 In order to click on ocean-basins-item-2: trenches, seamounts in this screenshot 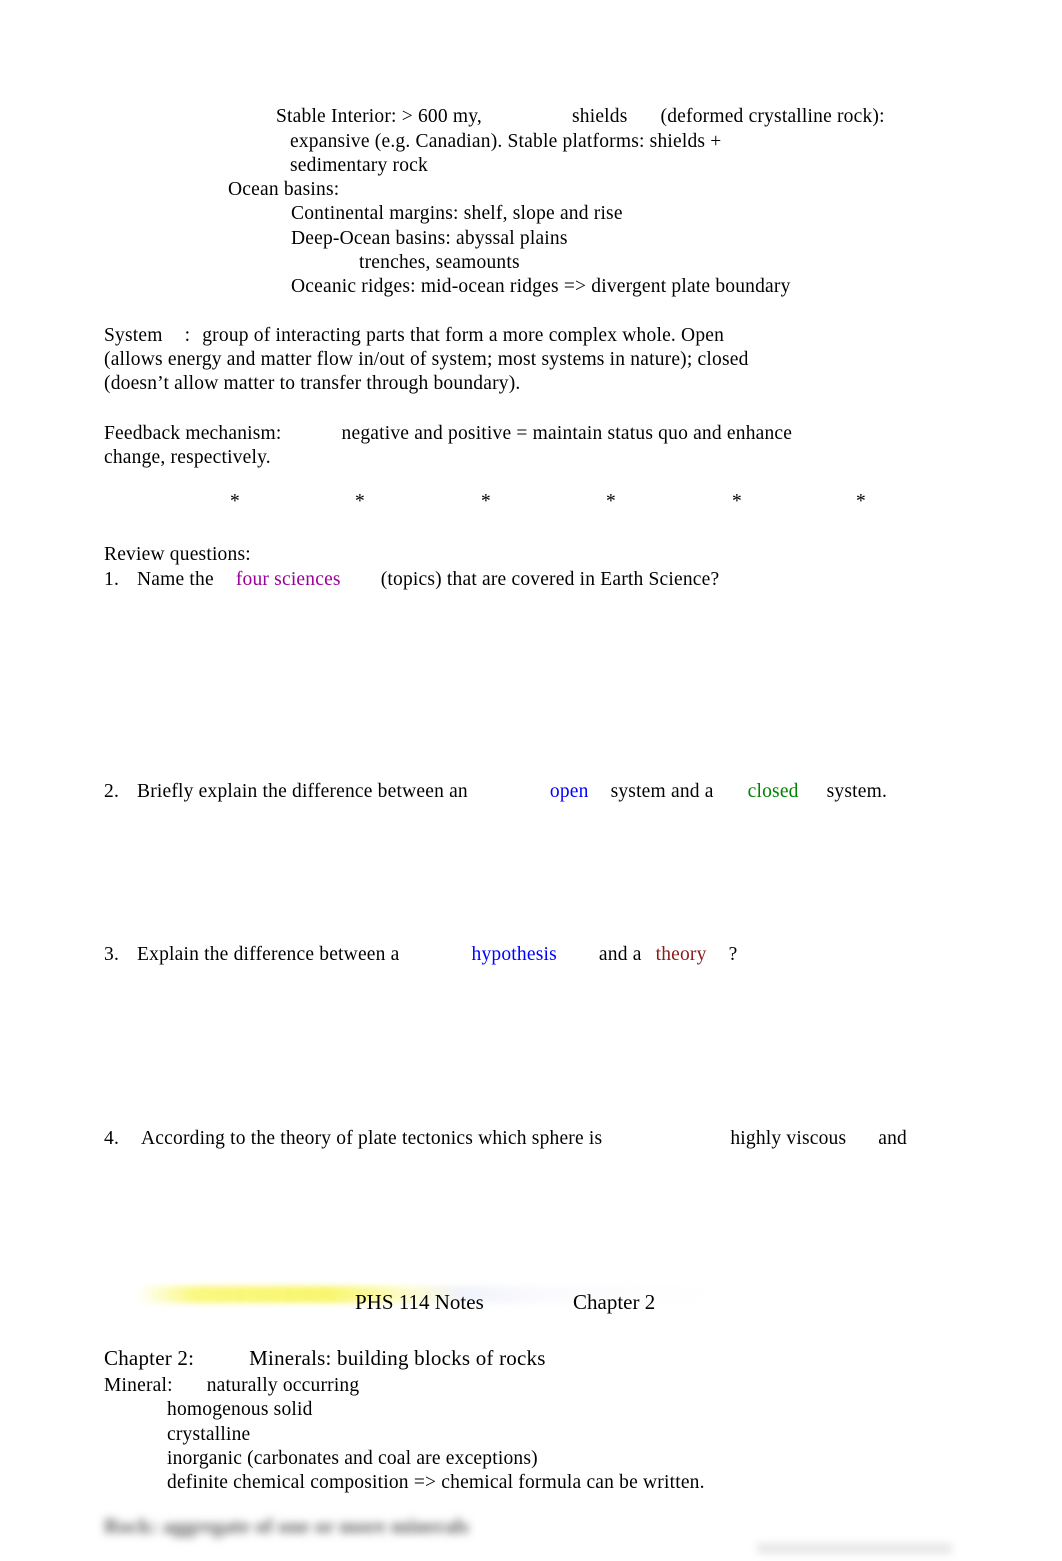, I will do `click(439, 262)`.